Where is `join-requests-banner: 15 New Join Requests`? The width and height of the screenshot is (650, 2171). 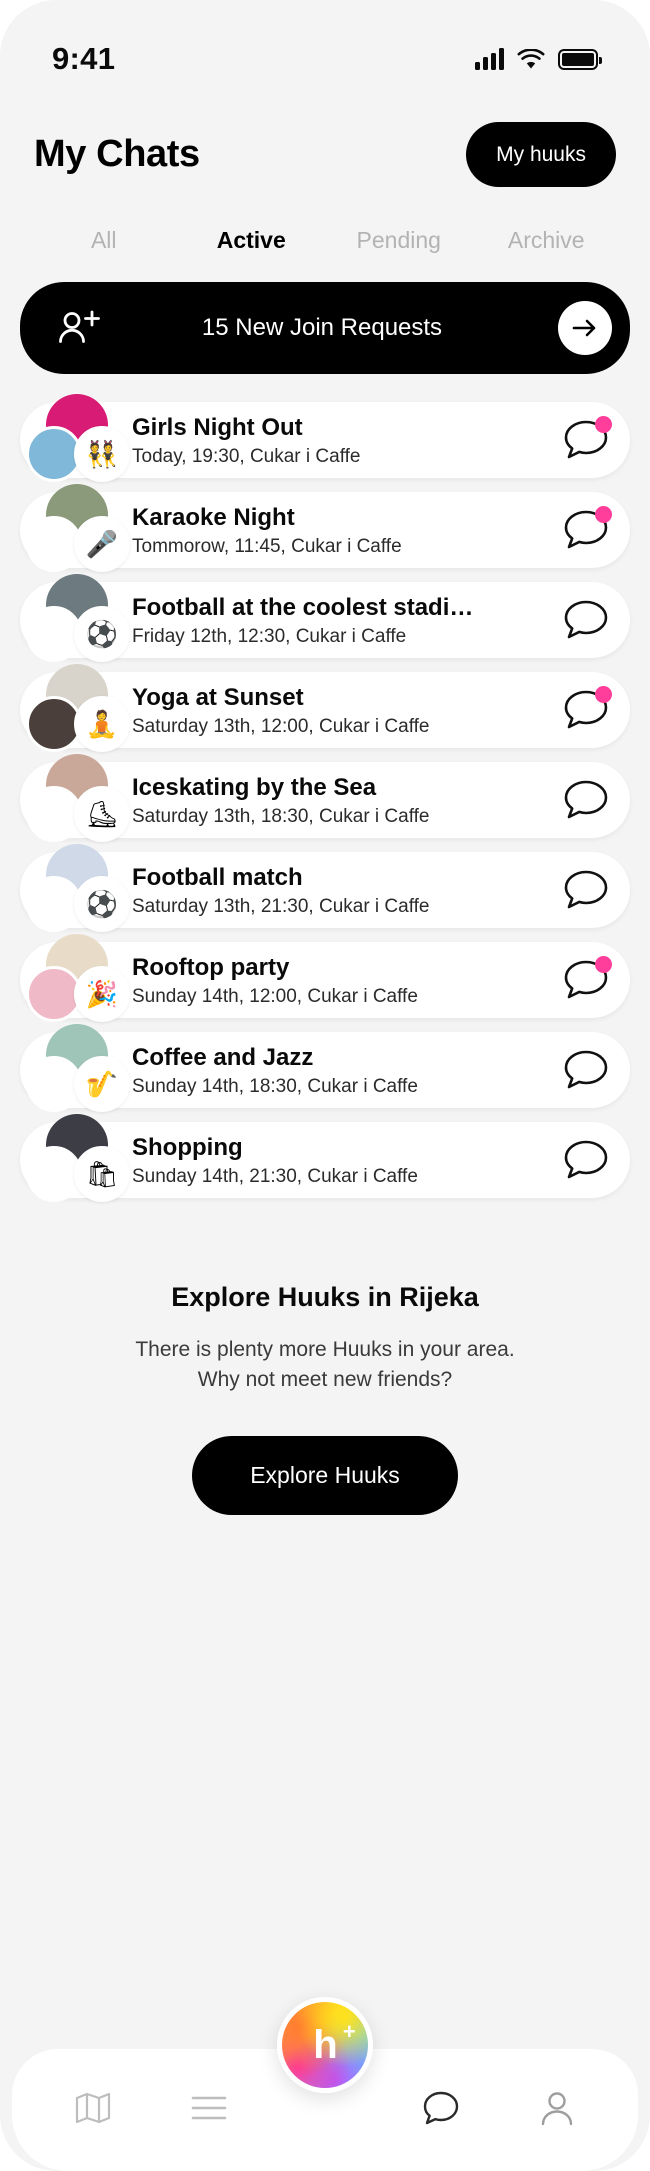
join-requests-banner: 15 New Join Requests is located at coordinates (325, 328).